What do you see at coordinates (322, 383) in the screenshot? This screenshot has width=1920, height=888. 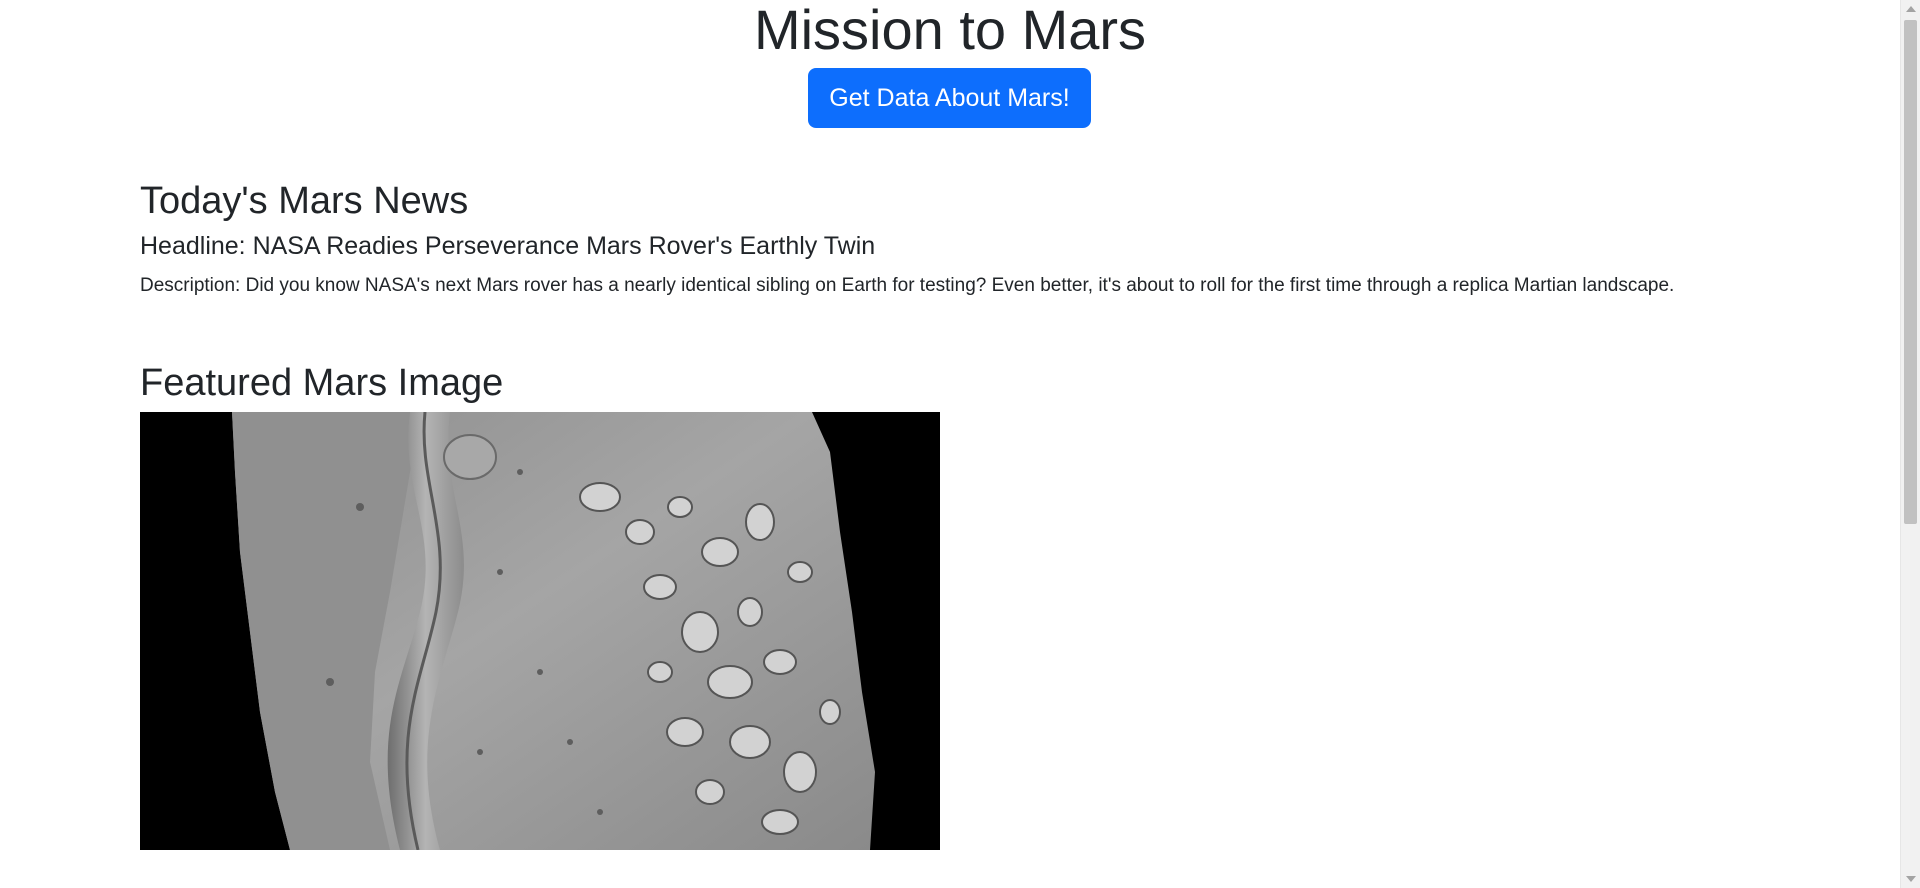 I see `featured-image-heading: Featured Mars Image` at bounding box center [322, 383].